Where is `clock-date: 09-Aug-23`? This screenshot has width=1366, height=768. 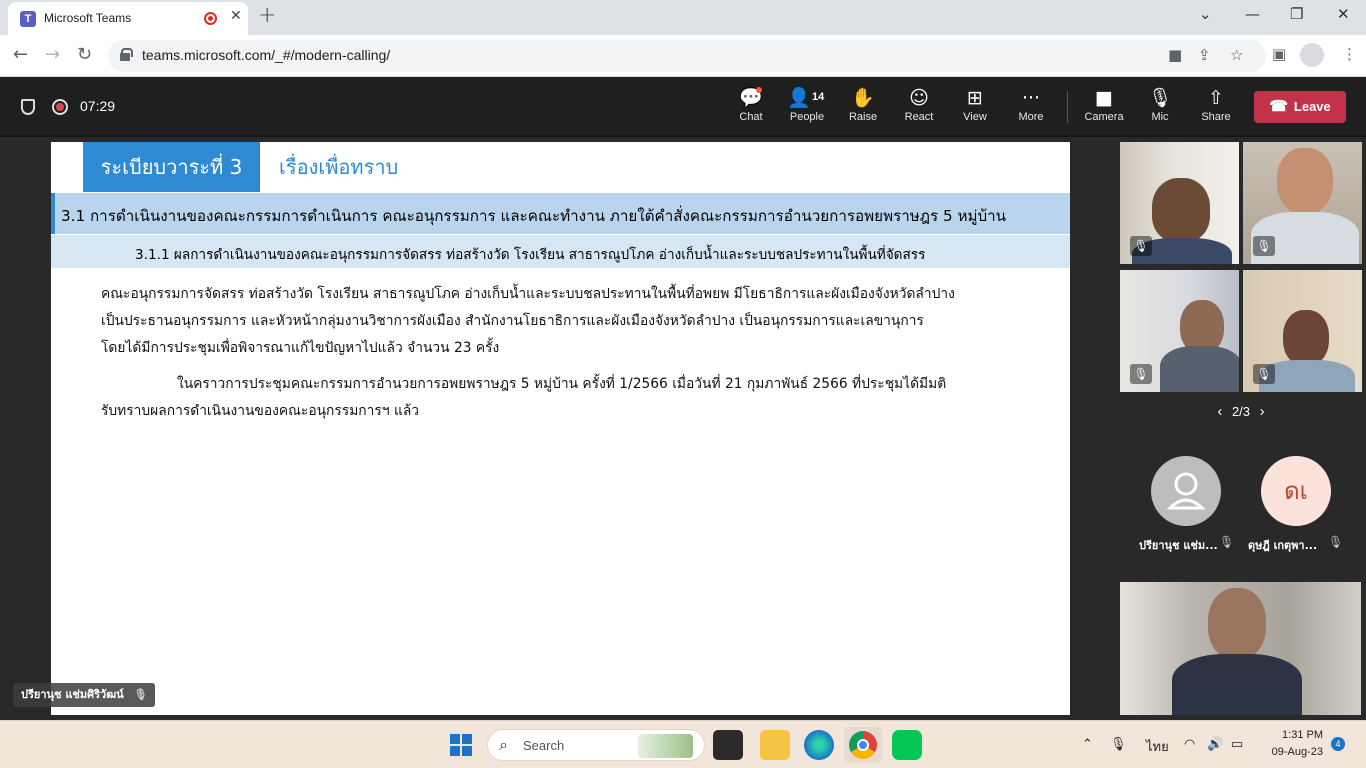 clock-date: 09-Aug-23 is located at coordinates (1290, 752).